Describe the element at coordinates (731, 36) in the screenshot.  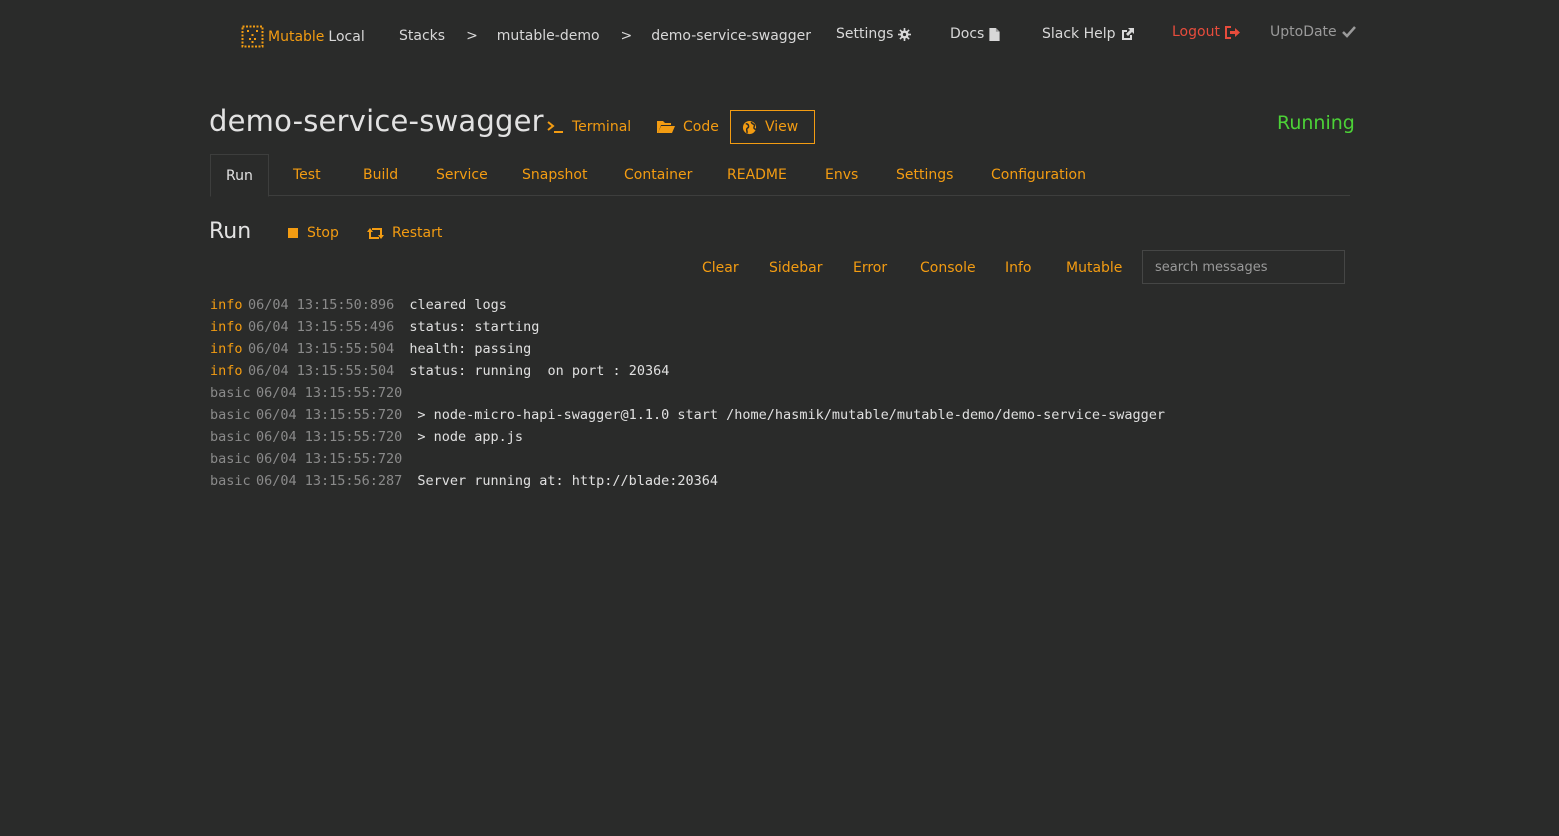
I see `breadcrumb-item-service: demo-service-swagger` at that location.